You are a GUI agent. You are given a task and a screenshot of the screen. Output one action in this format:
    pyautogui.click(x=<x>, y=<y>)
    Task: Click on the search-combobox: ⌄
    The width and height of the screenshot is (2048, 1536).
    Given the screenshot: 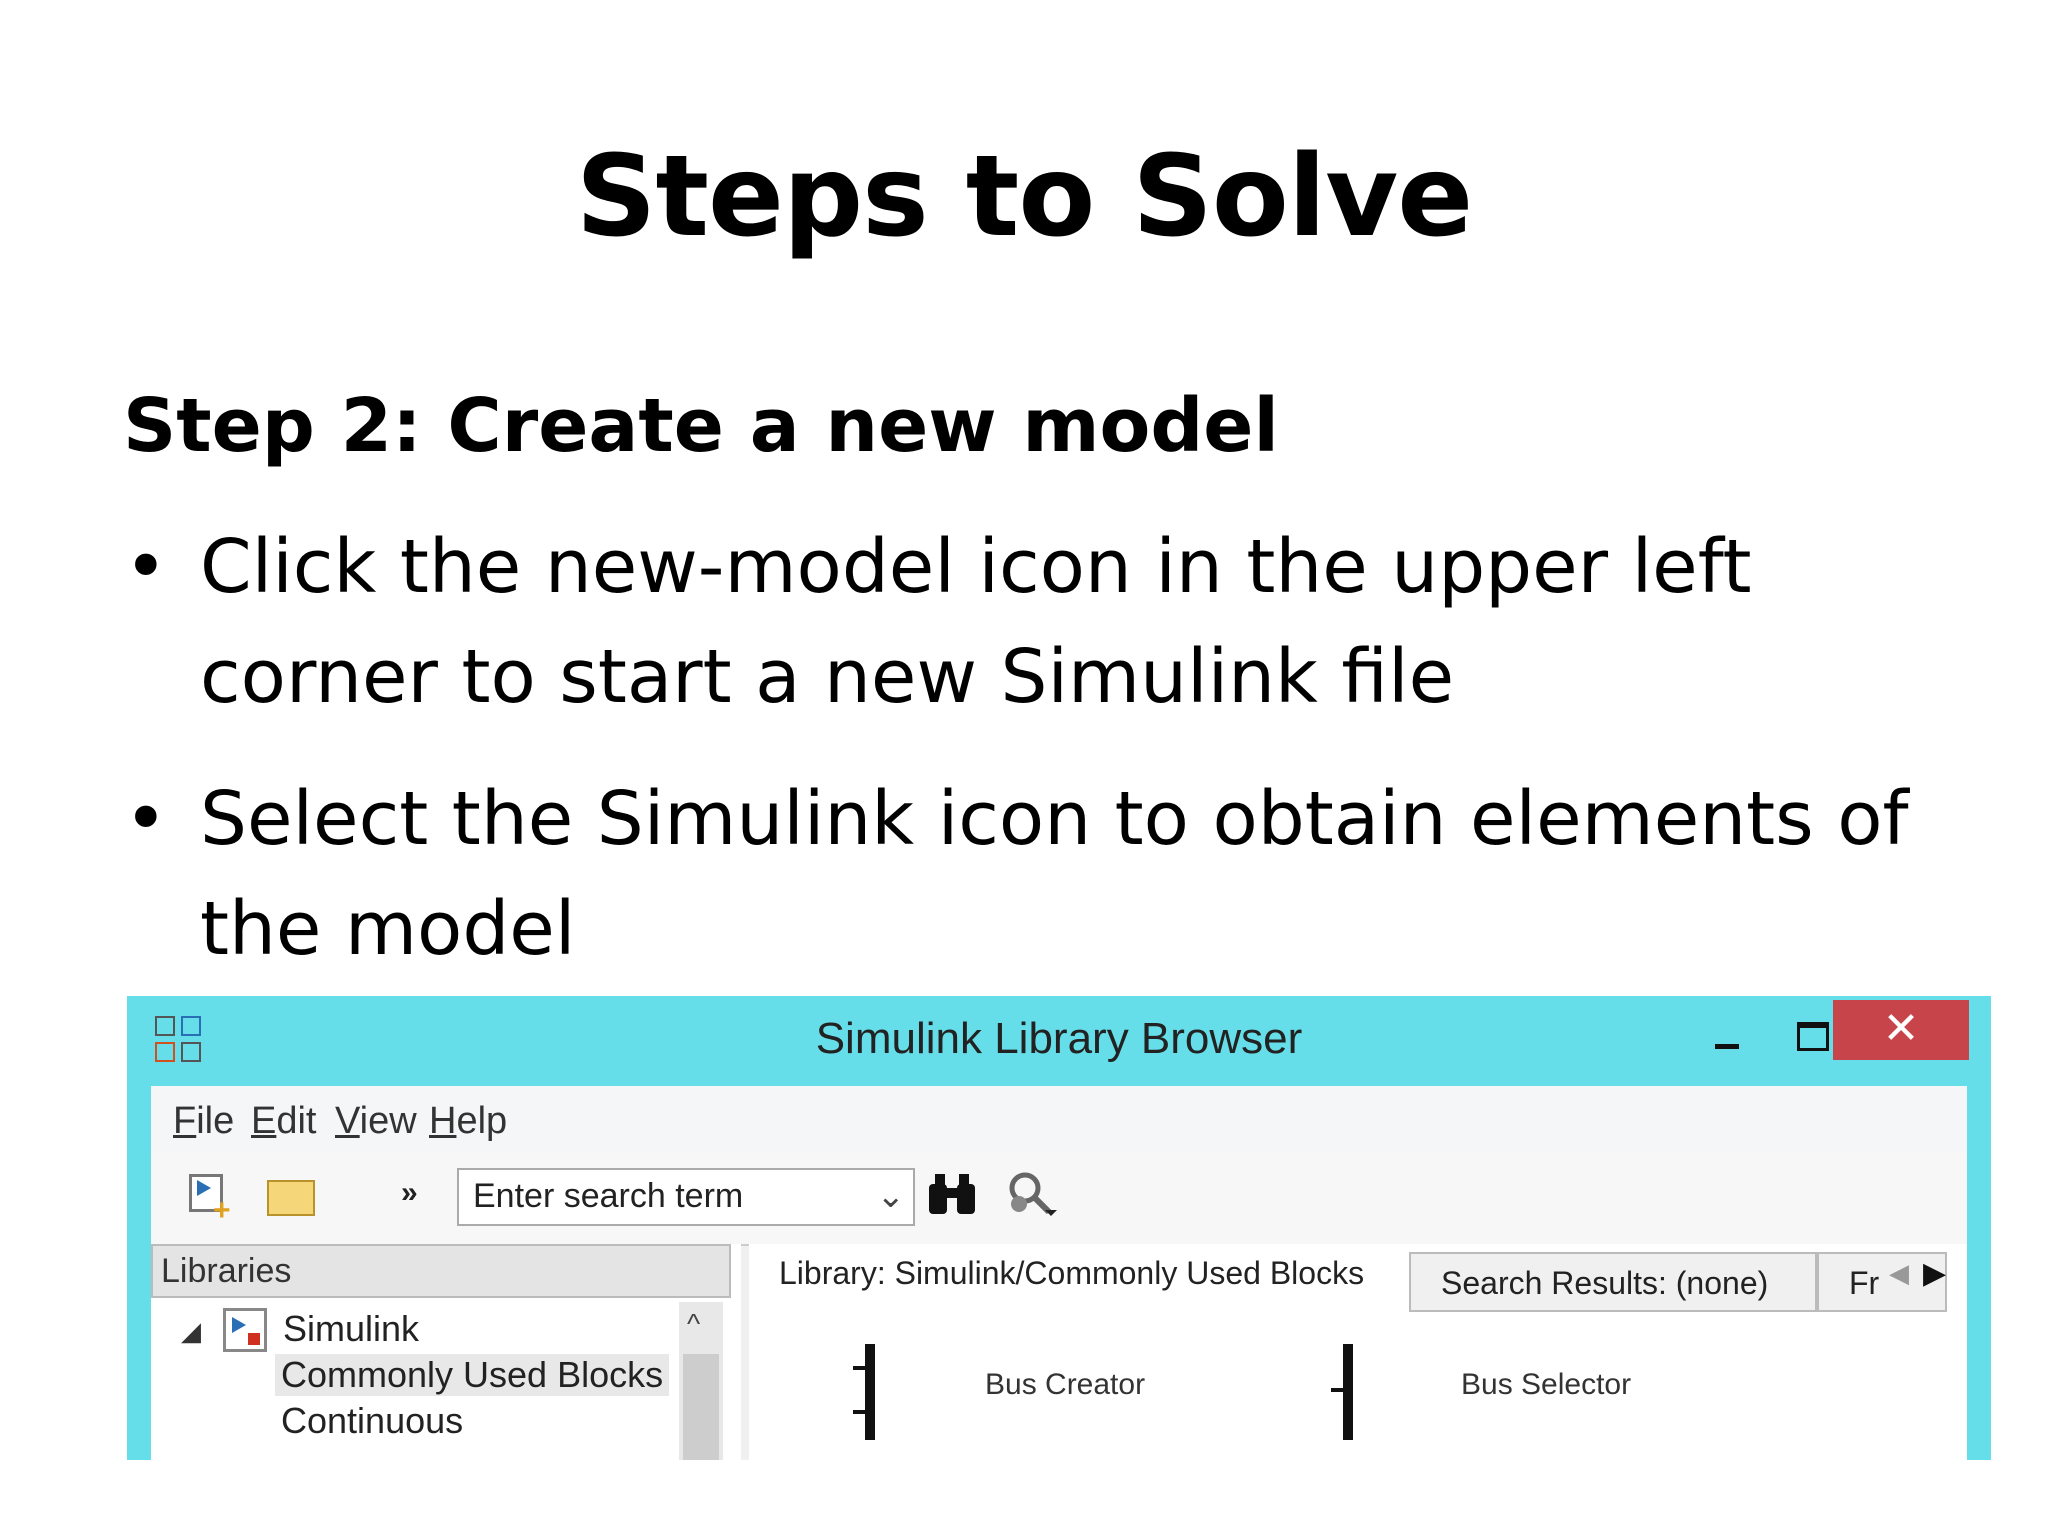 What is the action you would take?
    pyautogui.click(x=686, y=1197)
    